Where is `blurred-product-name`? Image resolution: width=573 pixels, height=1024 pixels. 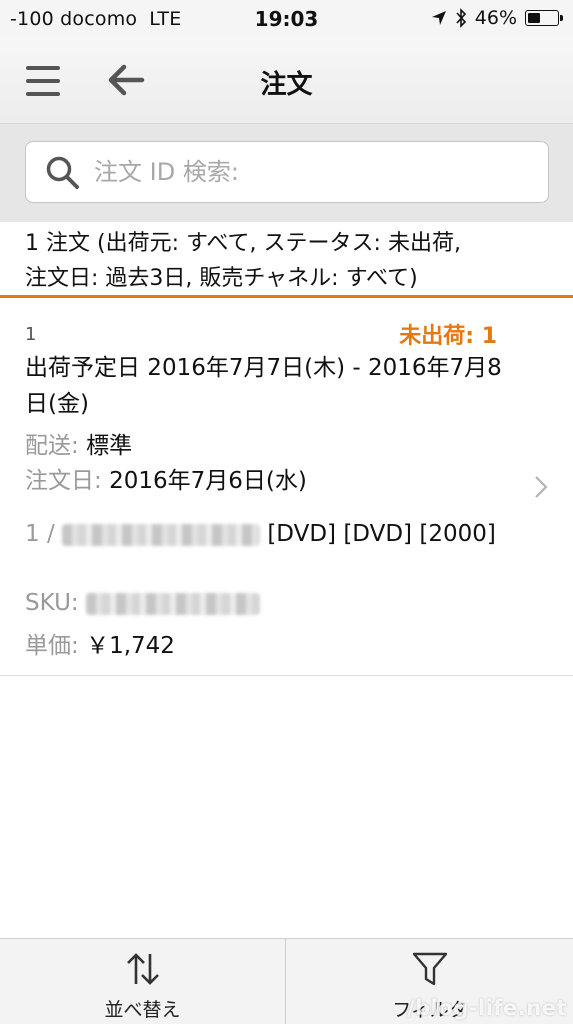
blurred-product-name is located at coordinates (161, 534).